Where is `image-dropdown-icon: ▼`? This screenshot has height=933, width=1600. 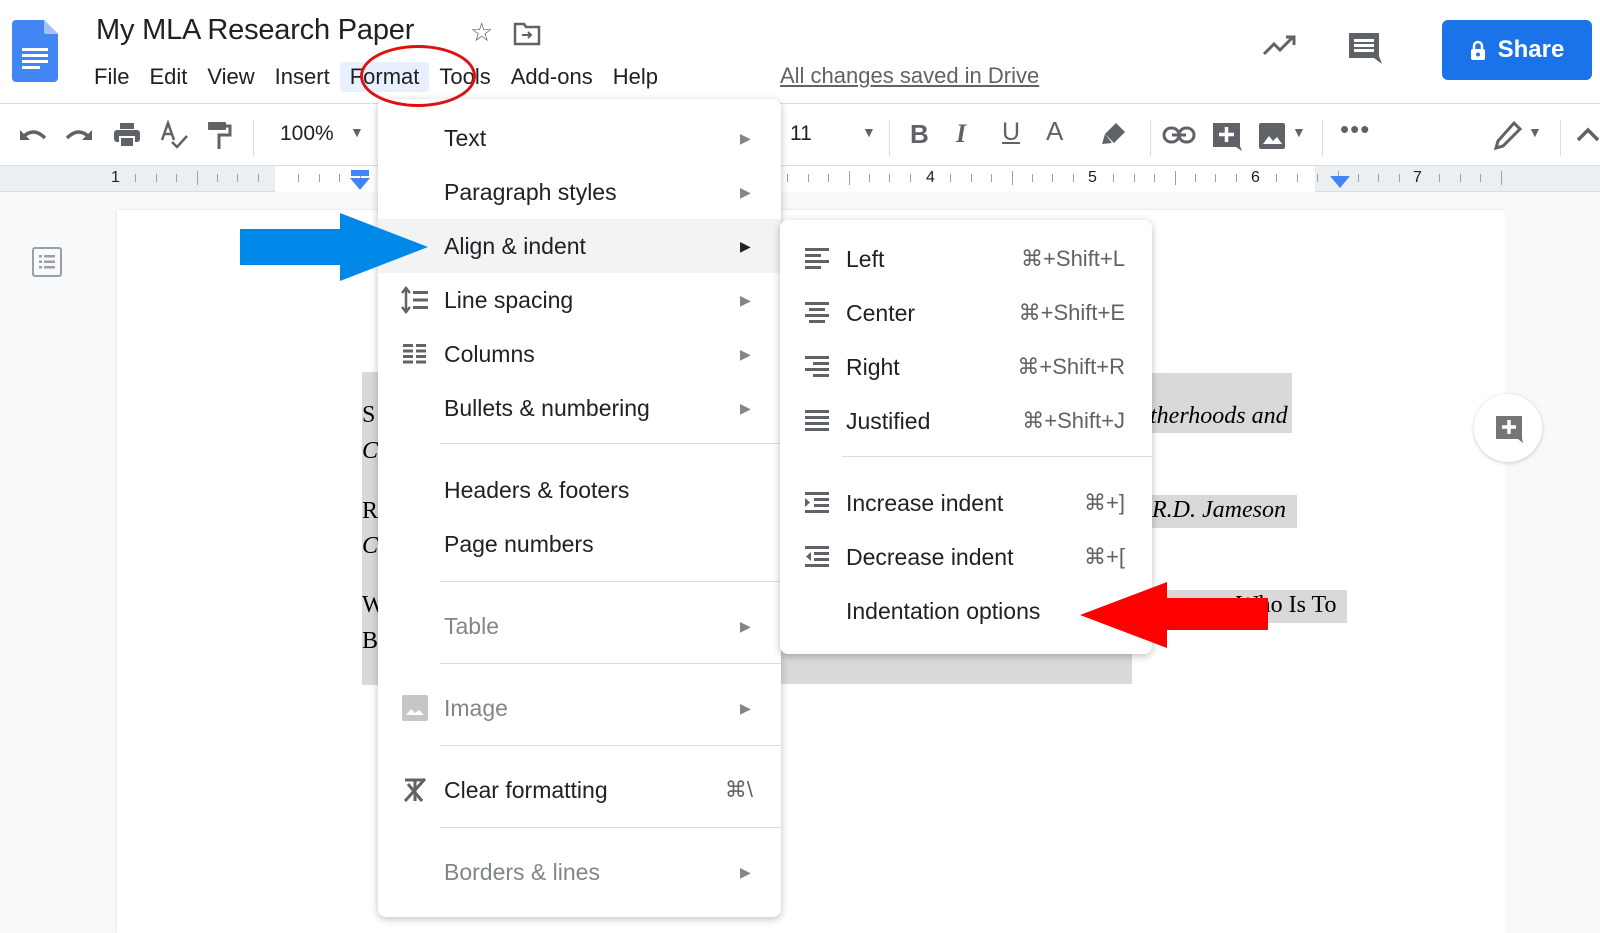
image-dropdown-icon: ▼ is located at coordinates (1299, 132).